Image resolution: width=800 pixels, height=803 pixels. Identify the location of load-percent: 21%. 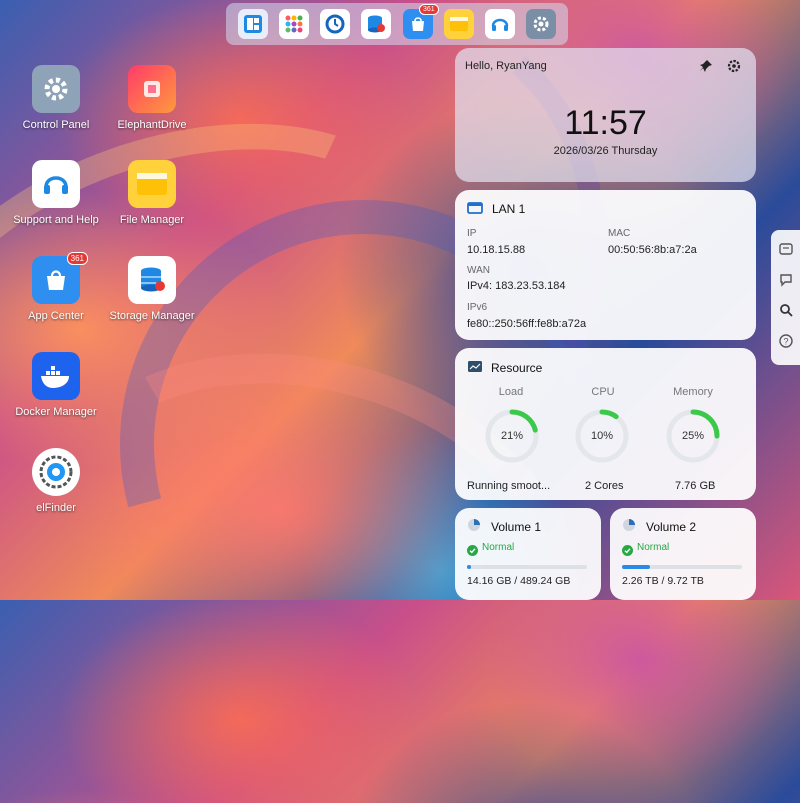
(512, 436).